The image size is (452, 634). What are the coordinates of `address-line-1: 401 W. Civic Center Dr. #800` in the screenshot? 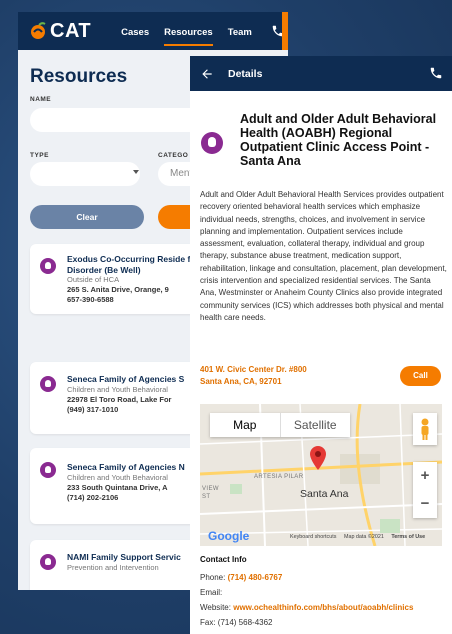 It's located at (253, 369).